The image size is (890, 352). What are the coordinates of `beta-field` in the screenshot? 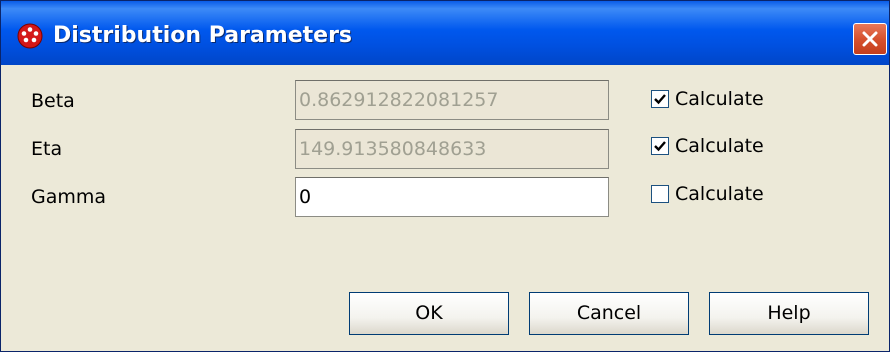 It's located at (452, 100).